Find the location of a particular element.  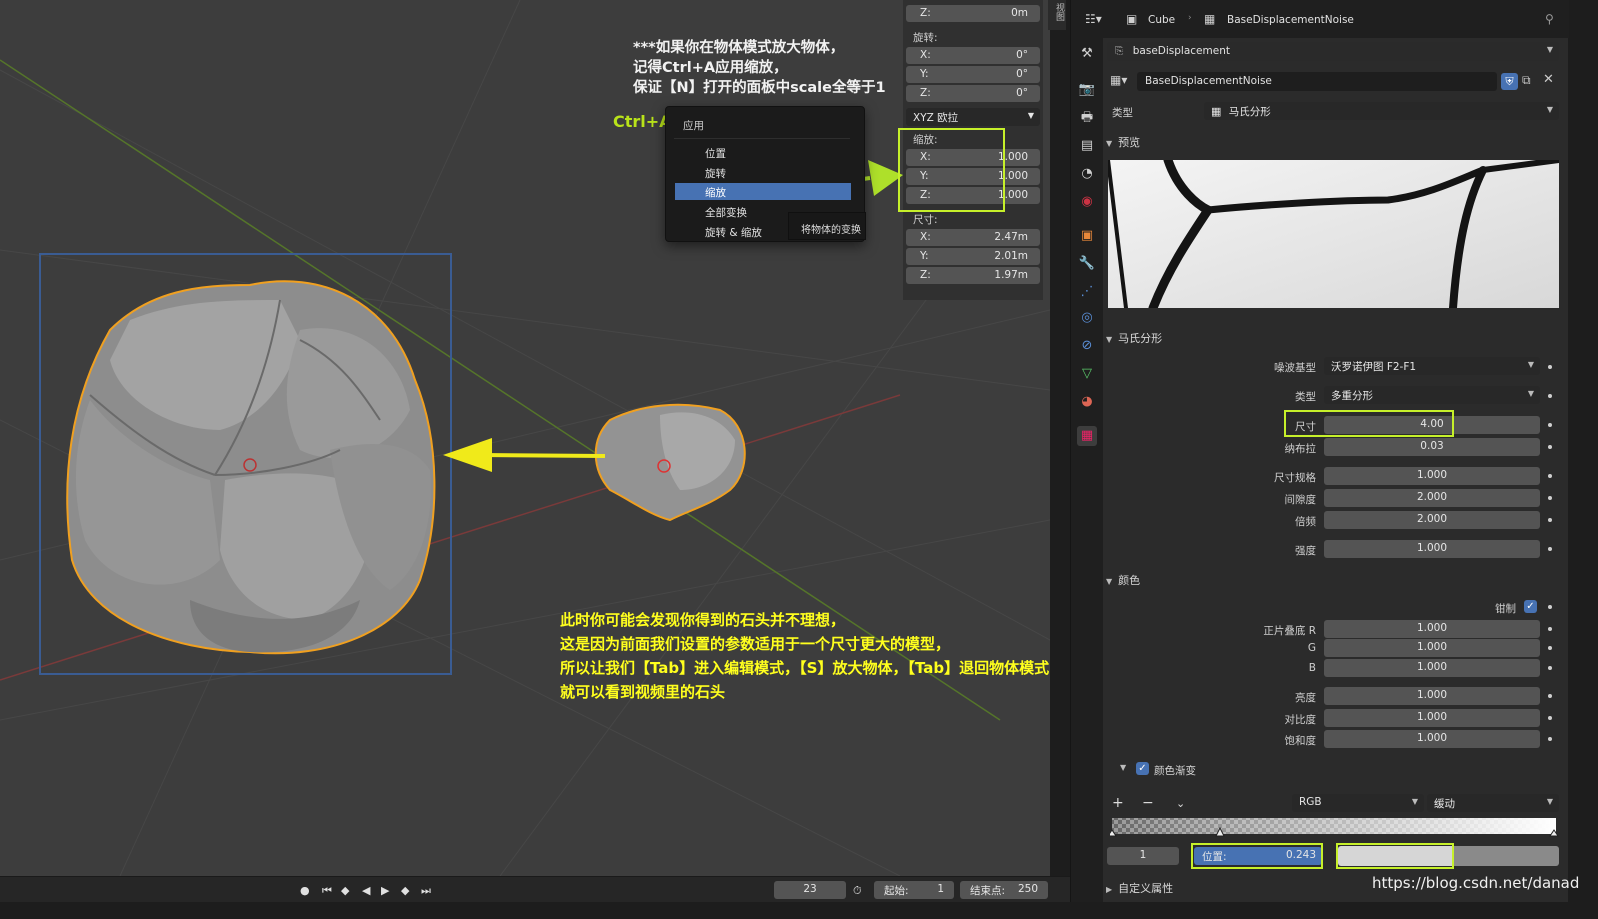

rotation-y-field: Y: 0° is located at coordinates (973, 74).